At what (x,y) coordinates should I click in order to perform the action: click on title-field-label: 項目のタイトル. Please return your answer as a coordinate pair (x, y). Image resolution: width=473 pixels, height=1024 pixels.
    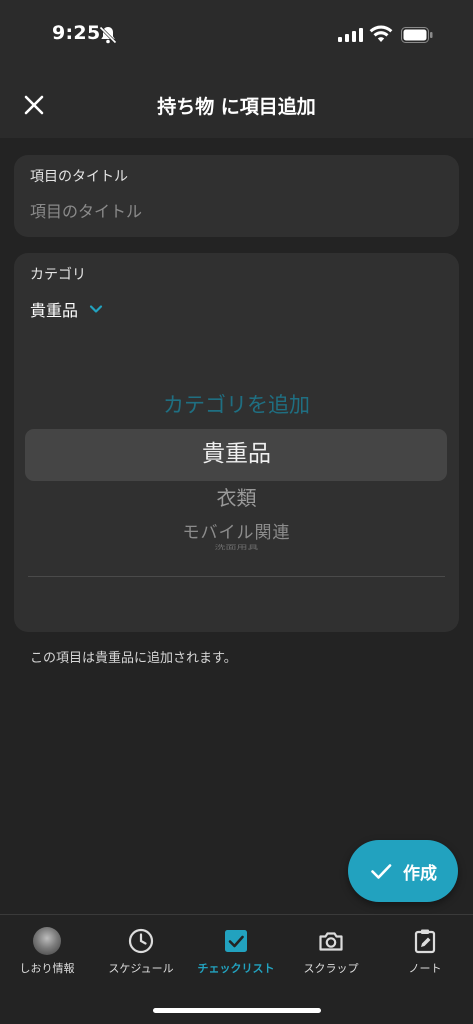
    Looking at the image, I should click on (79, 177).